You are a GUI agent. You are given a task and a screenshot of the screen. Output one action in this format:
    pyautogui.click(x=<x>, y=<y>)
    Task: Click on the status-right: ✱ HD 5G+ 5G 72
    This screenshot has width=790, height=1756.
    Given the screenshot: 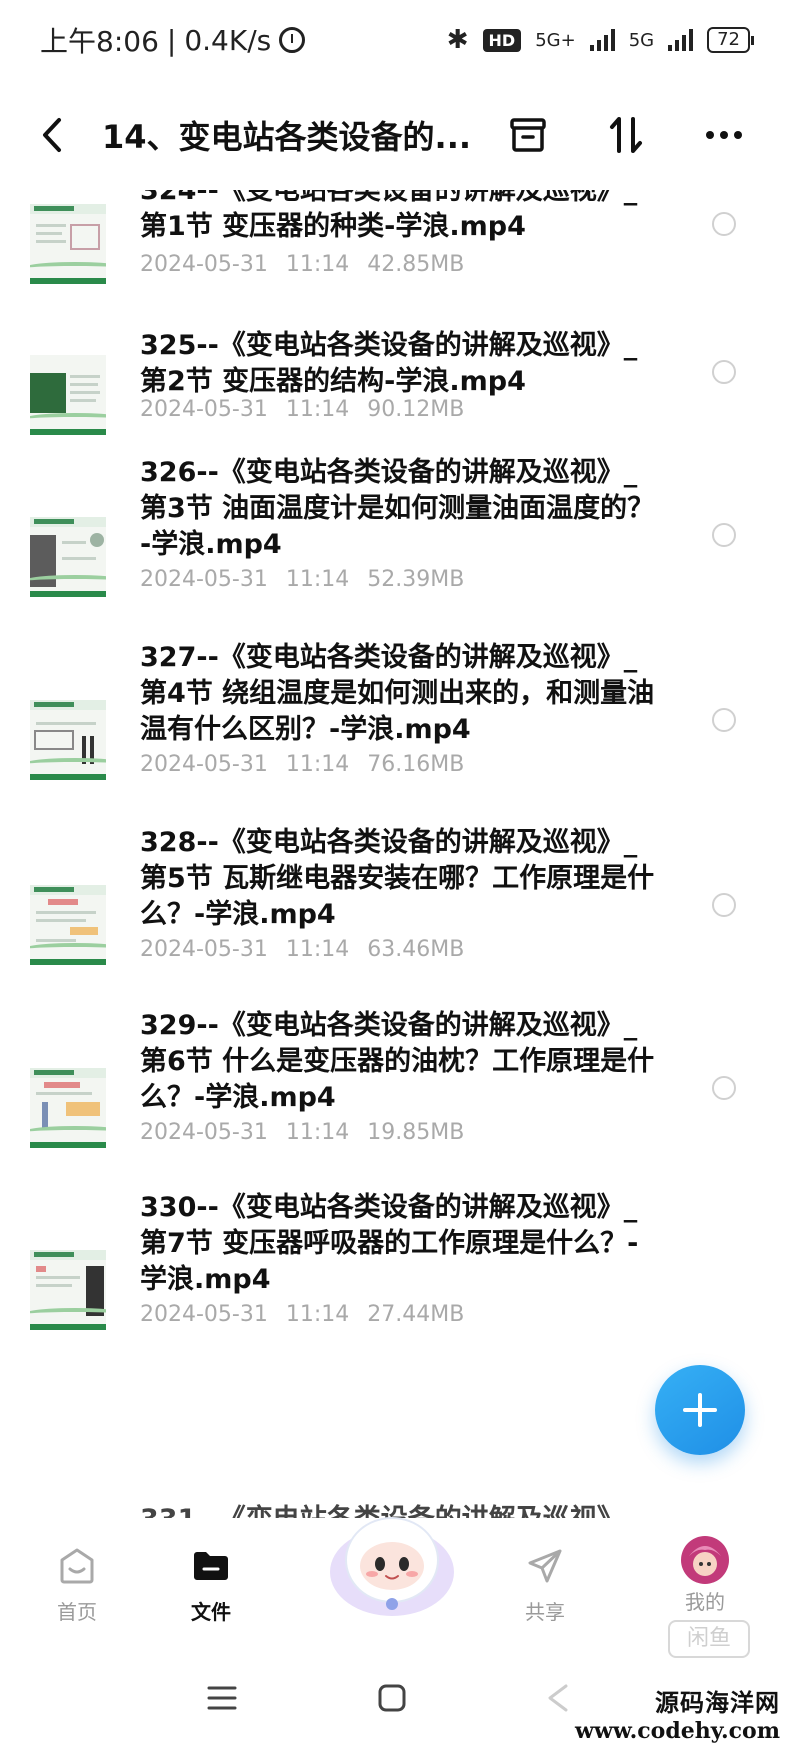 What is the action you would take?
    pyautogui.click(x=600, y=40)
    